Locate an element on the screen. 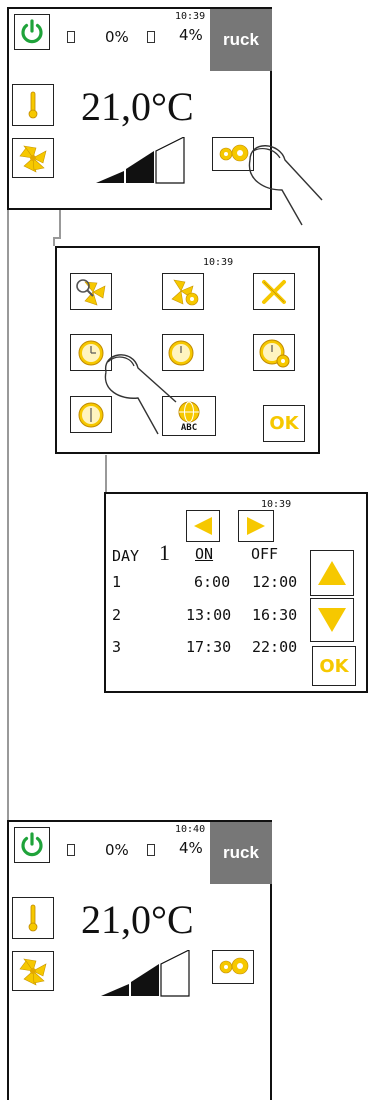 Image resolution: width=368 pixels, height=1100 pixels. increase-button is located at coordinates (332, 573).